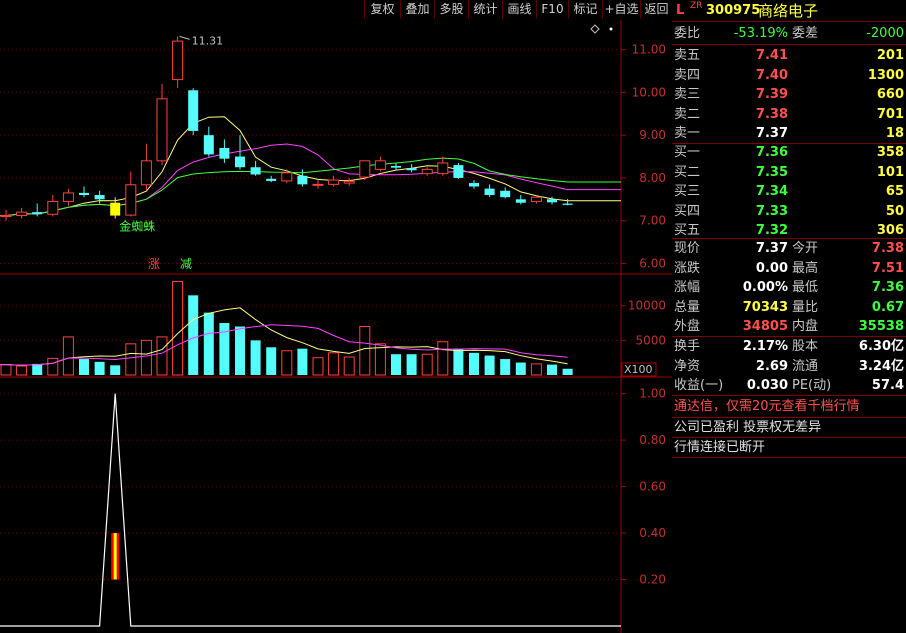 Image resolution: width=906 pixels, height=633 pixels. What do you see at coordinates (647, 306) in the screenshot?
I see `volume-tick-label: 10000` at bounding box center [647, 306].